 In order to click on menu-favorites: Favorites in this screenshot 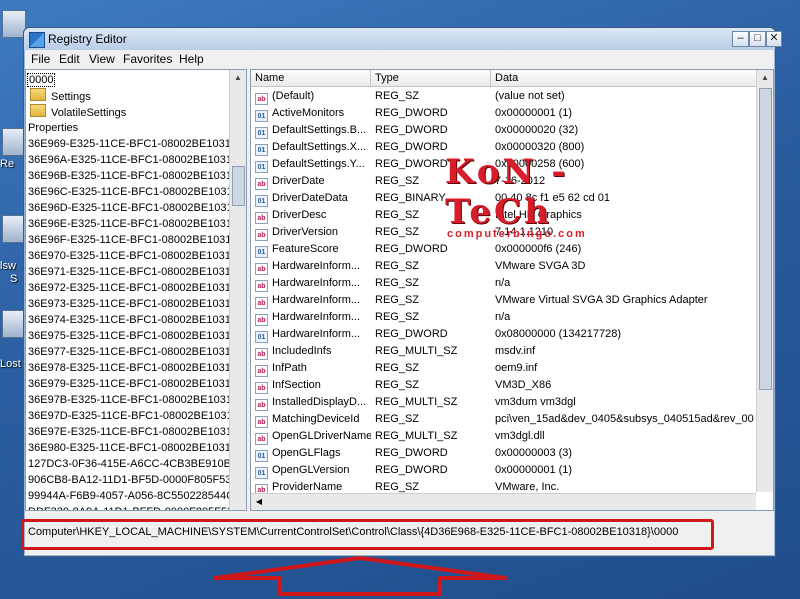, I will do `click(147, 59)`.